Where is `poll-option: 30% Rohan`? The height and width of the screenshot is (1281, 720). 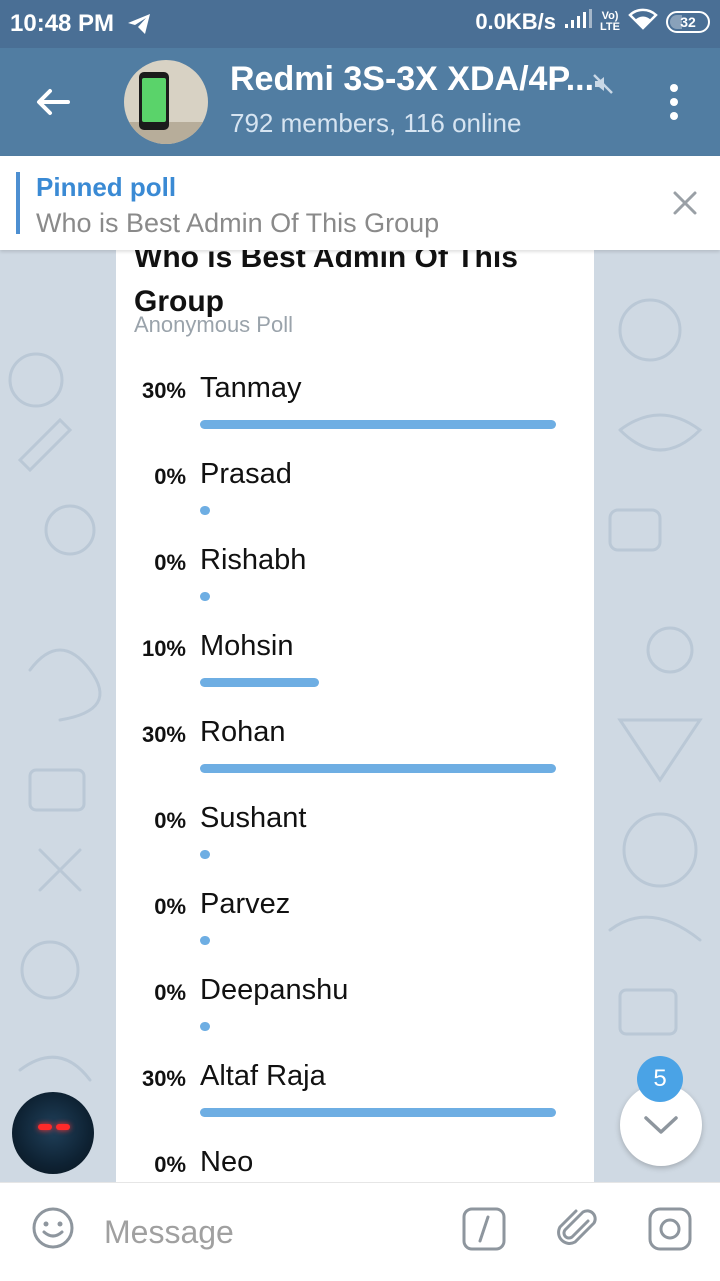 poll-option: 30% Rohan is located at coordinates (355, 761).